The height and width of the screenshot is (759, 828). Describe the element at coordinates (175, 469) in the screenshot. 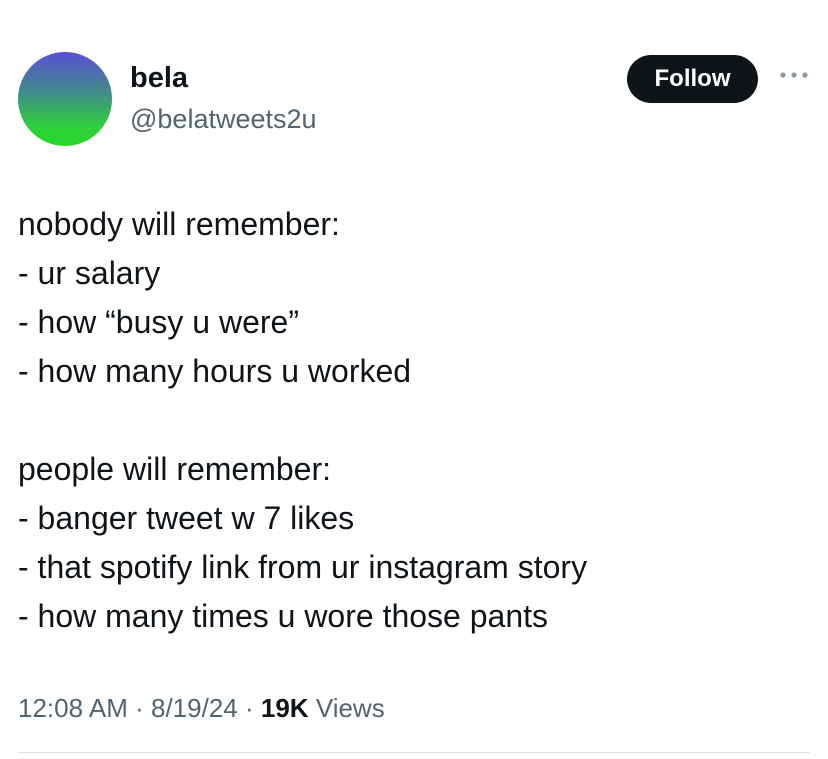

I see `tweet-line: people will remember:` at that location.